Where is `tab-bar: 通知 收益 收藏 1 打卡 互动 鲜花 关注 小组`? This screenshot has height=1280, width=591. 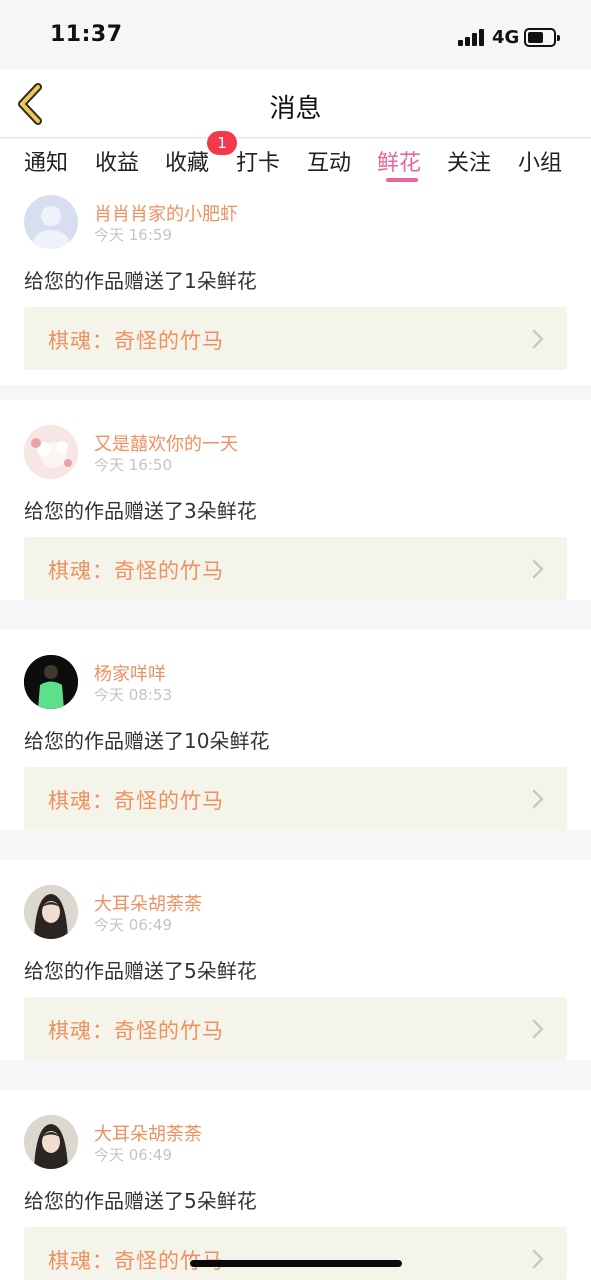 tab-bar: 通知 收益 收藏 1 打卡 互动 鲜花 关注 小组 is located at coordinates (295, 158).